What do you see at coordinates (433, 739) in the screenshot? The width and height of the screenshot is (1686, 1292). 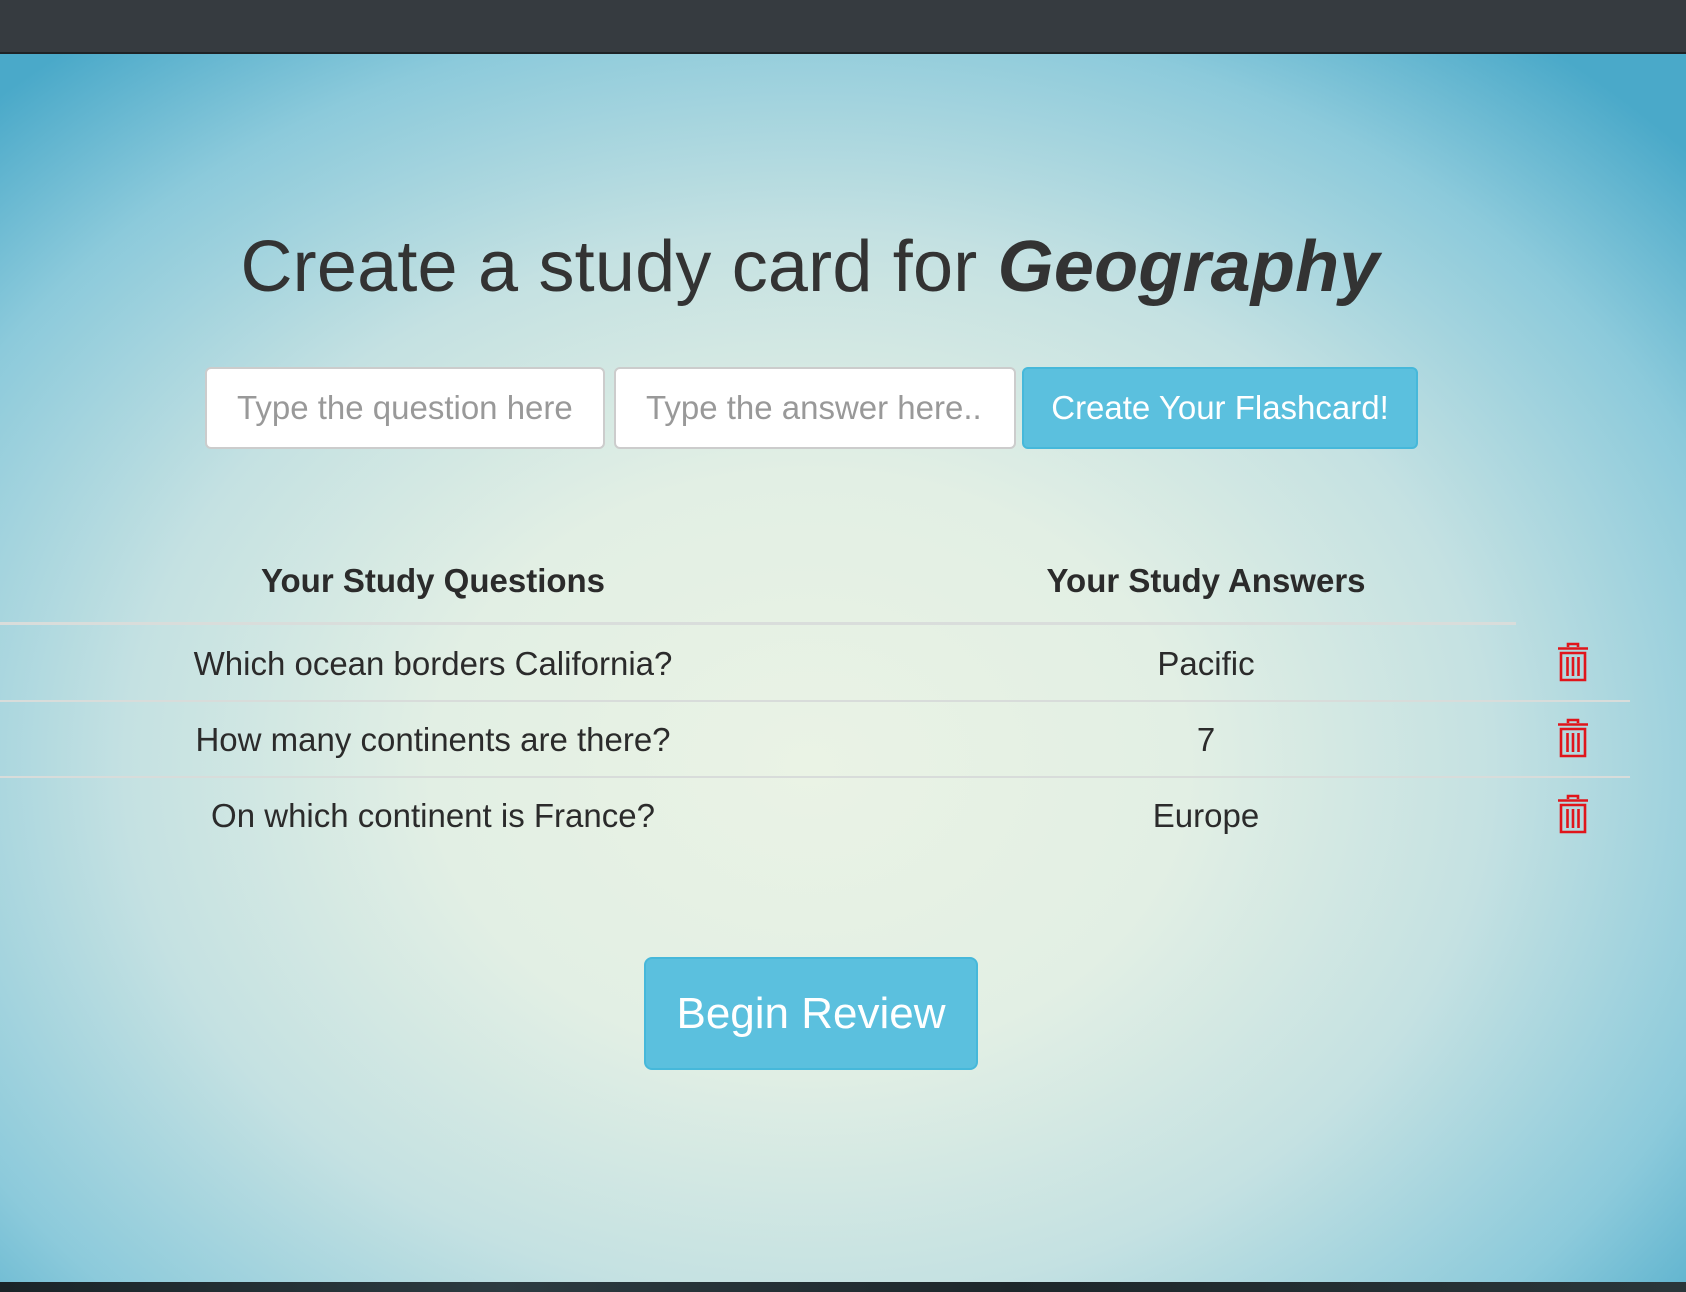 I see `question-cell: How many continents are there?` at bounding box center [433, 739].